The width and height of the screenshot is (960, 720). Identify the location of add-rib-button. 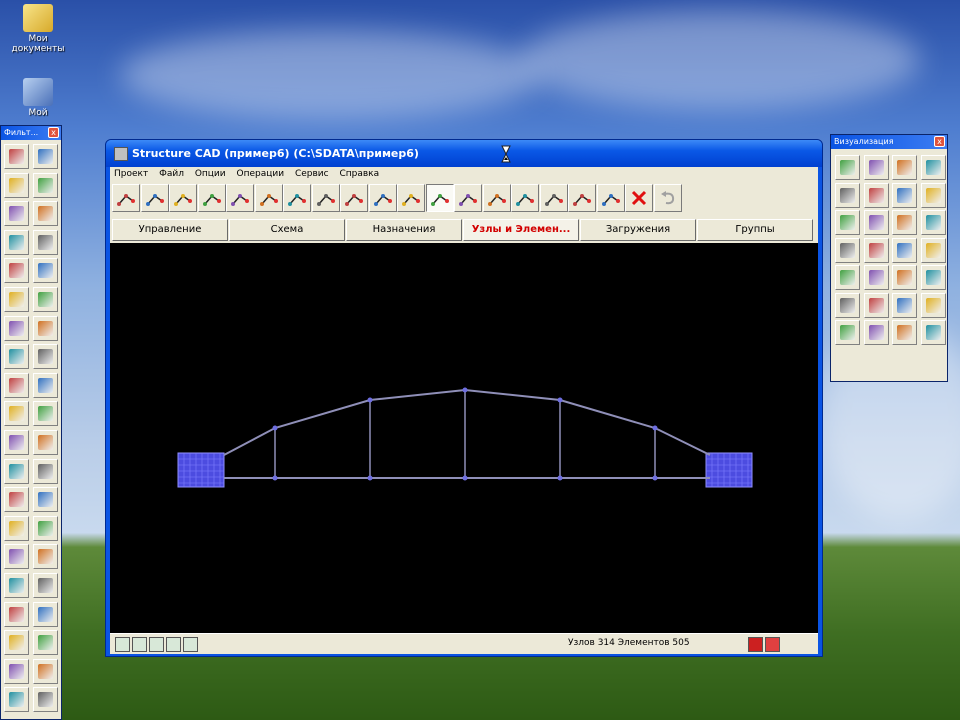
(496, 198).